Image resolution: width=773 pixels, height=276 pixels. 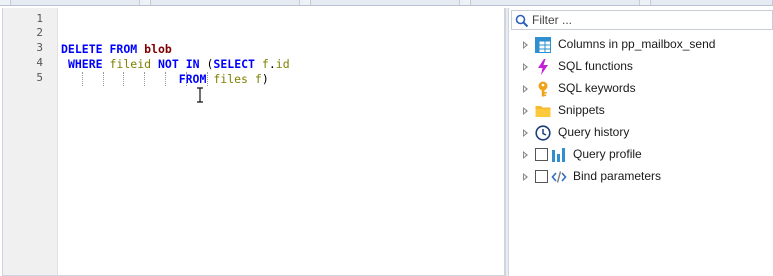 I want to click on code-line: WHERE fileid NOT IN (SELECT f.id, so click(x=175, y=64).